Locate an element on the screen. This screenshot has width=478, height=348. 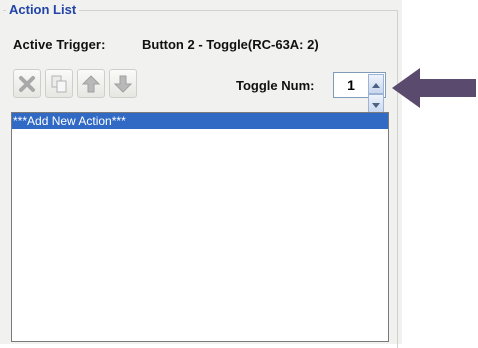
group-title: Action List is located at coordinates (43, 10).